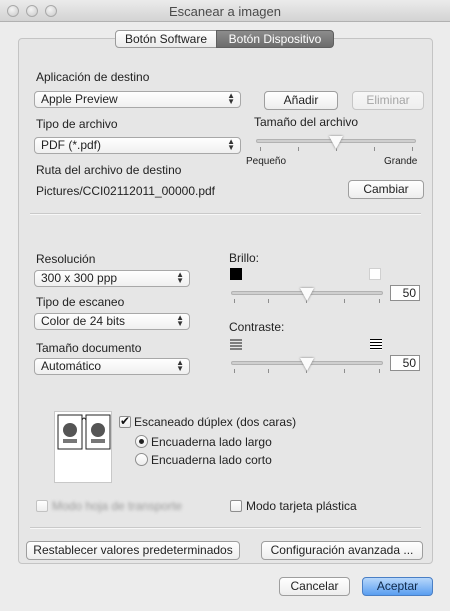 Image resolution: width=450 pixels, height=611 pixels. Describe the element at coordinates (401, 161) in the screenshot. I see `file-size-max-label: Grande` at that location.